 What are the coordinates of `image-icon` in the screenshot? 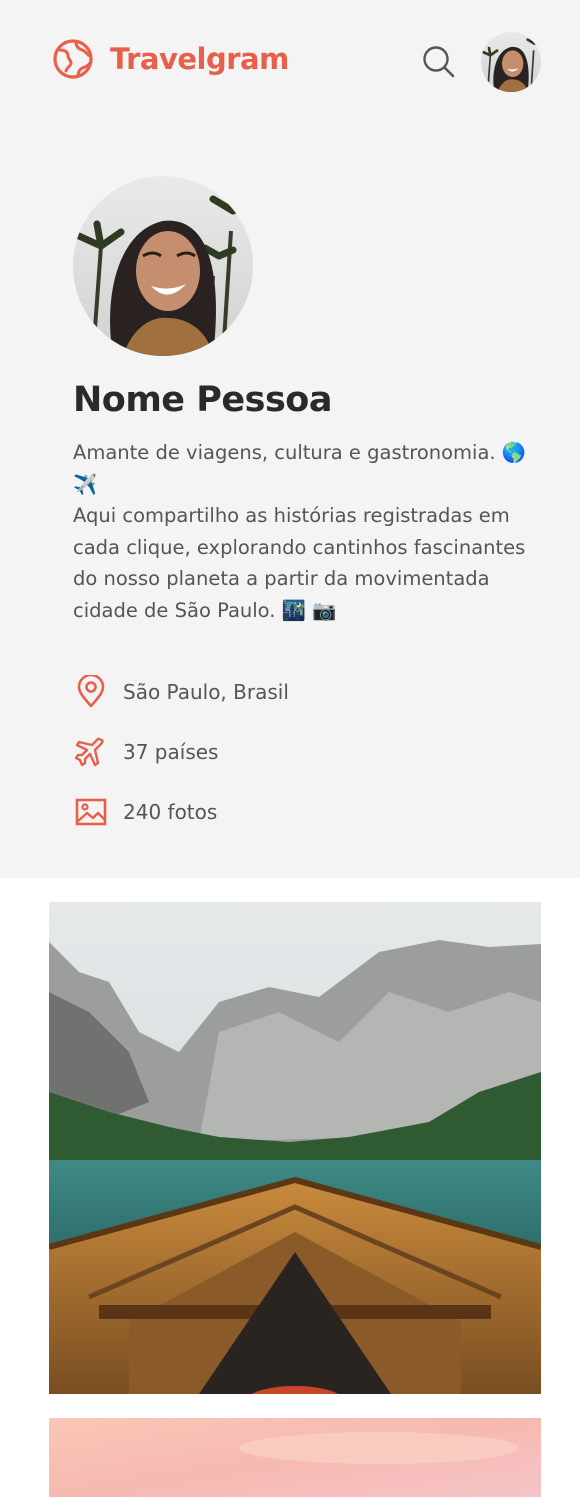 It's located at (91, 812).